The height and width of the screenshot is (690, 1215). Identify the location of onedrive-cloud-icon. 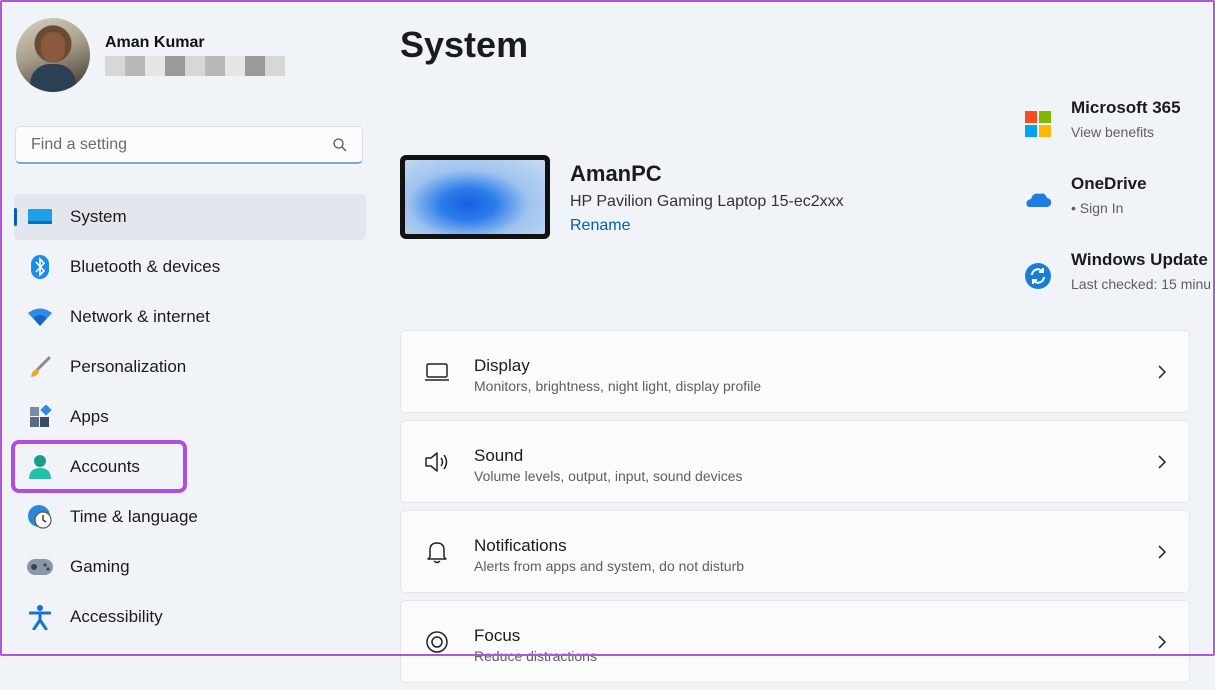
(1039, 200).